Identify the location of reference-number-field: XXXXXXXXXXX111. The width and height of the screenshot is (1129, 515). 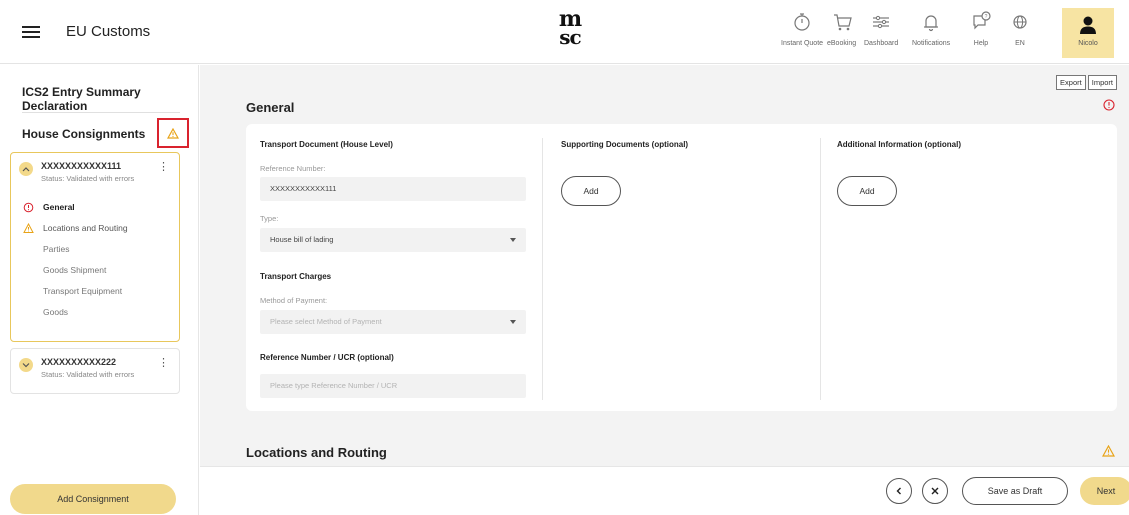
(393, 189).